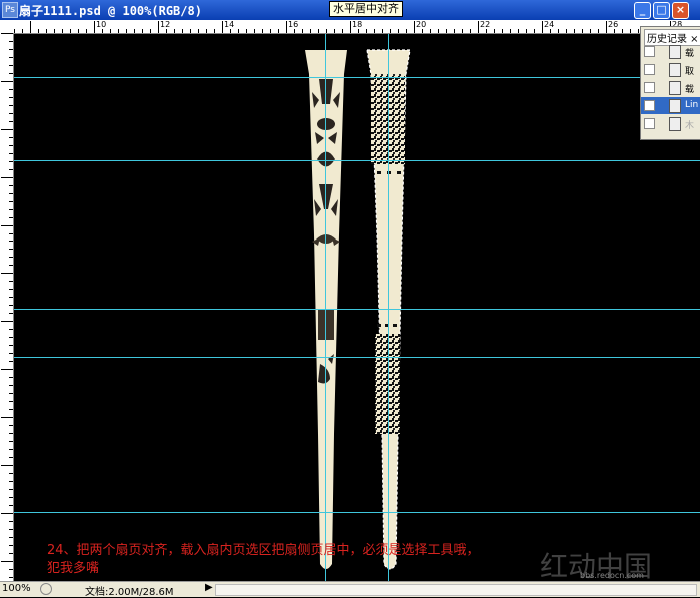 This screenshot has height=598, width=700. What do you see at coordinates (612, 575) in the screenshot?
I see `watermark-url: bbs.redocn.com` at bounding box center [612, 575].